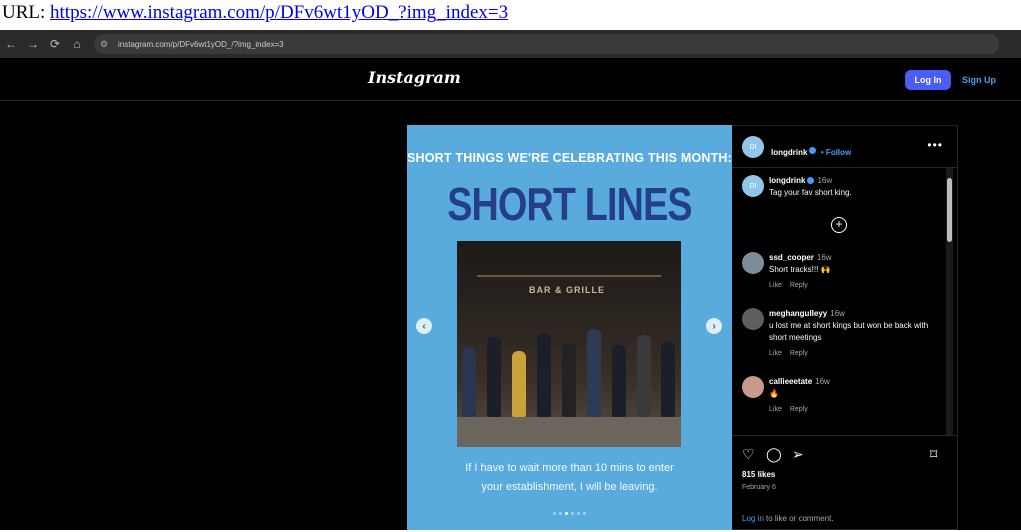 This screenshot has width=1021, height=532. I want to click on top-nav: Instagram Log In Sign Up, so click(510, 79).